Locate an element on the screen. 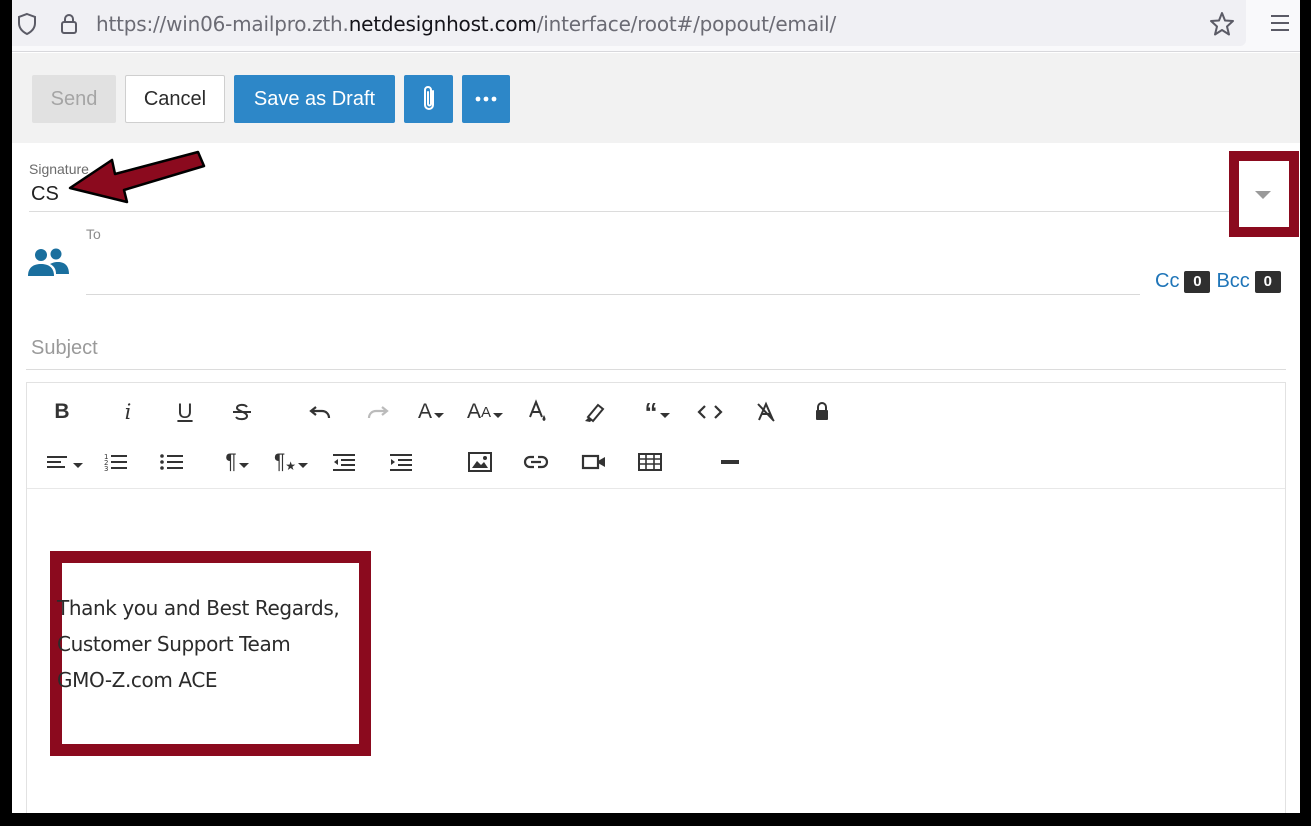 Image resolution: width=1311 pixels, height=826 pixels. url-domain: netdesignhost.com is located at coordinates (442, 24).